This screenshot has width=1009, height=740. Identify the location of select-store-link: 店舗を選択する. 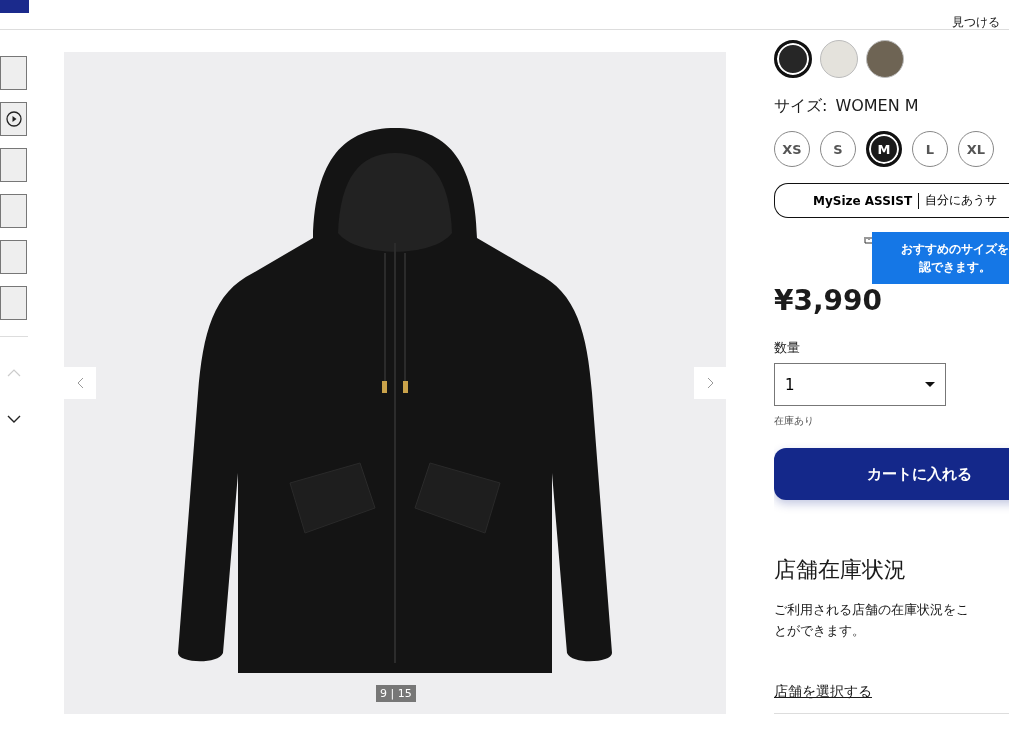
(891, 692).